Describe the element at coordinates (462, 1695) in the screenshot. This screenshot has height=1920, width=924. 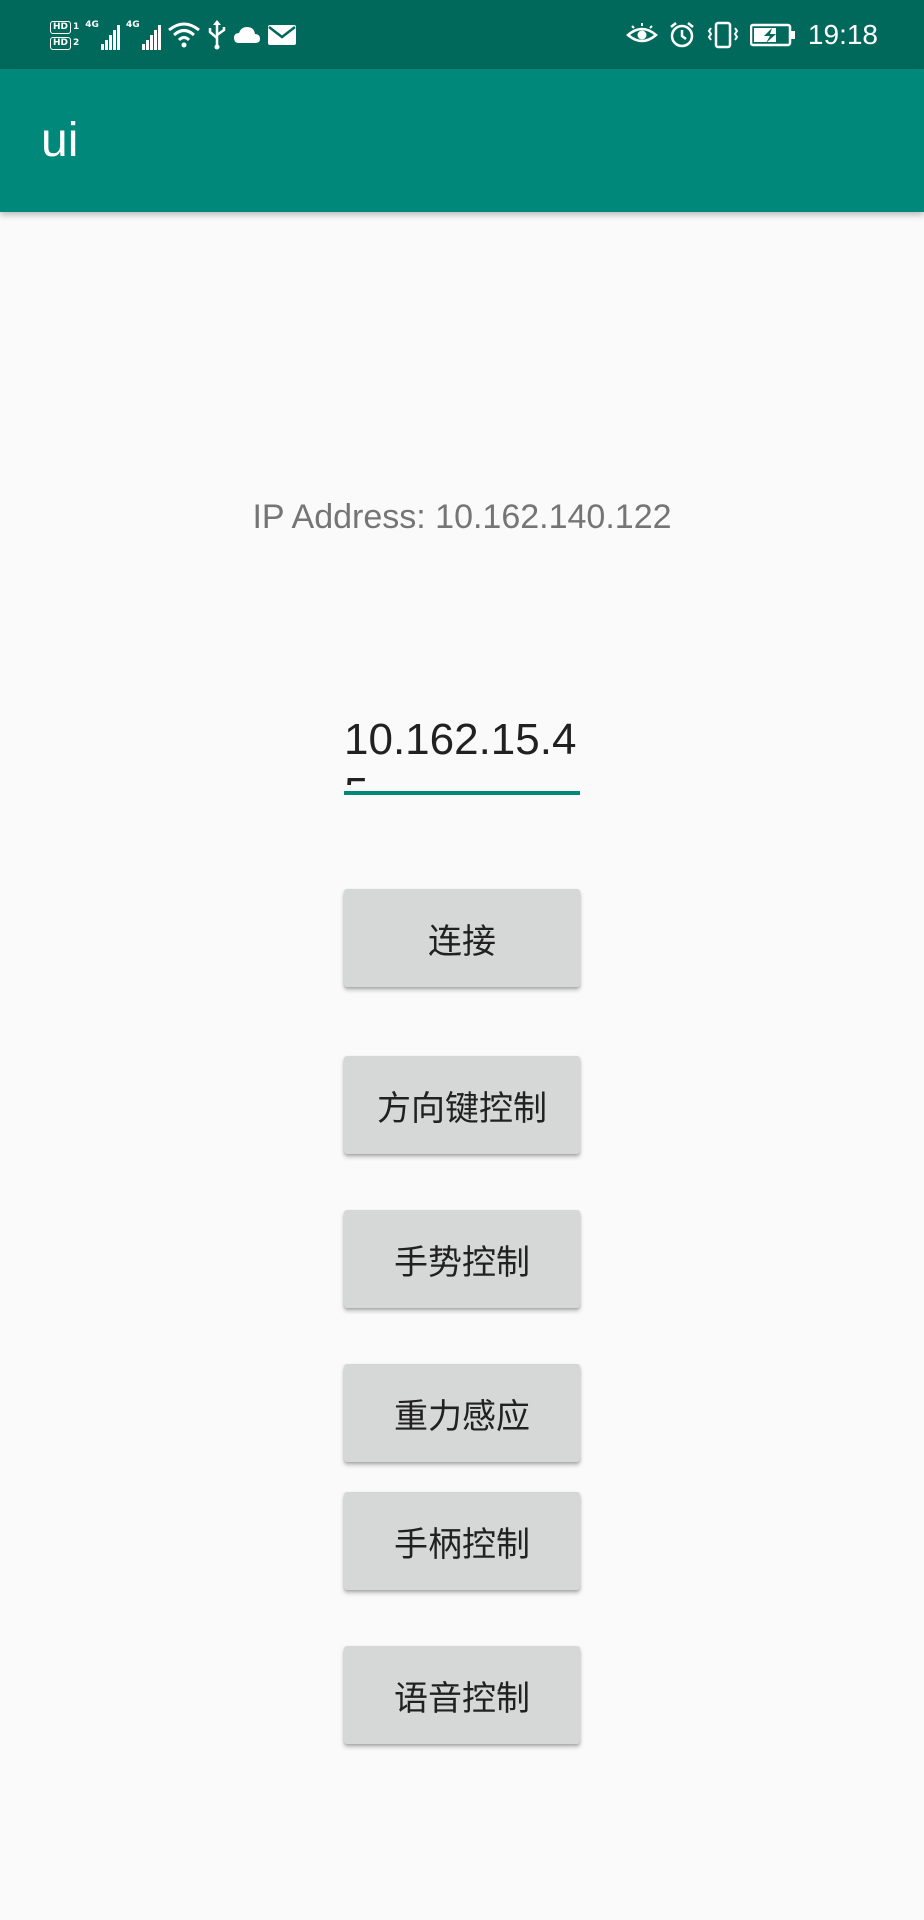
I see `voice-control-button: 语音控制` at that location.